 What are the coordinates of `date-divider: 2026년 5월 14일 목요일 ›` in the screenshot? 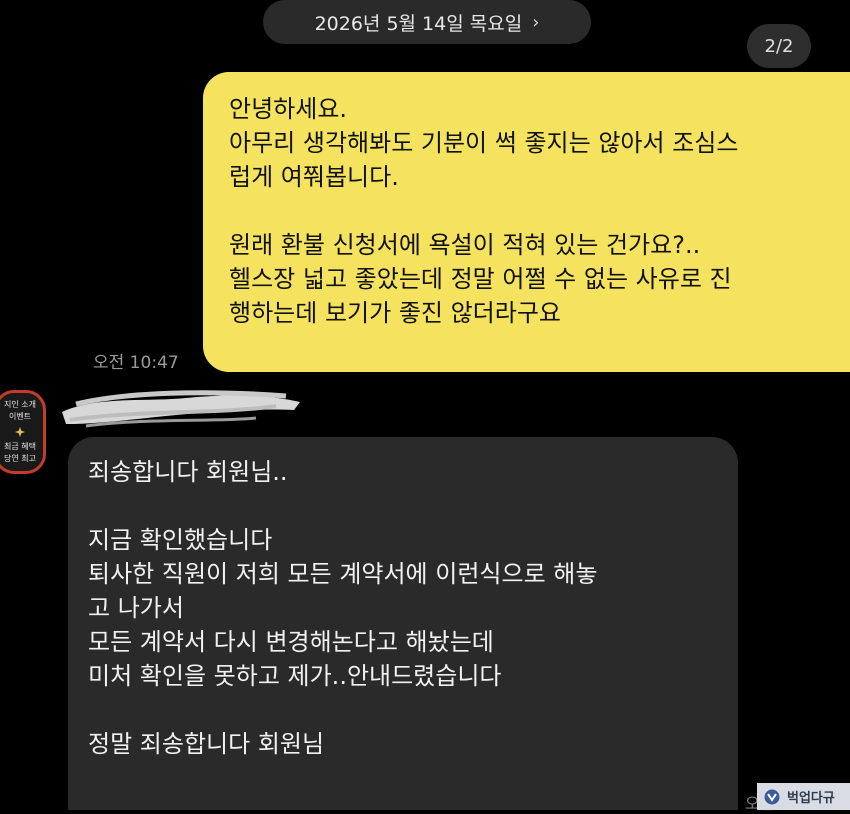 It's located at (427, 22).